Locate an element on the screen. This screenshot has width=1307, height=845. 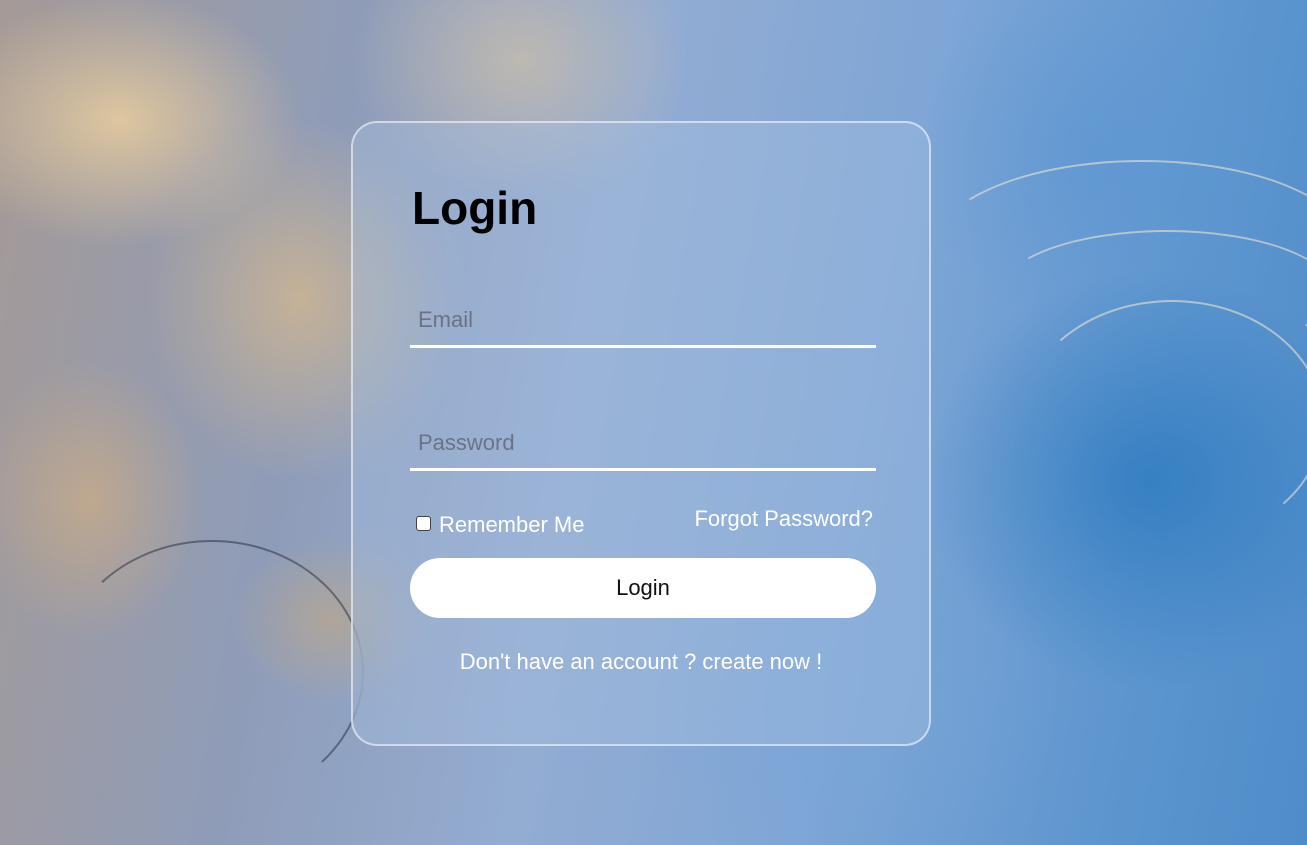
email-field is located at coordinates (643, 321).